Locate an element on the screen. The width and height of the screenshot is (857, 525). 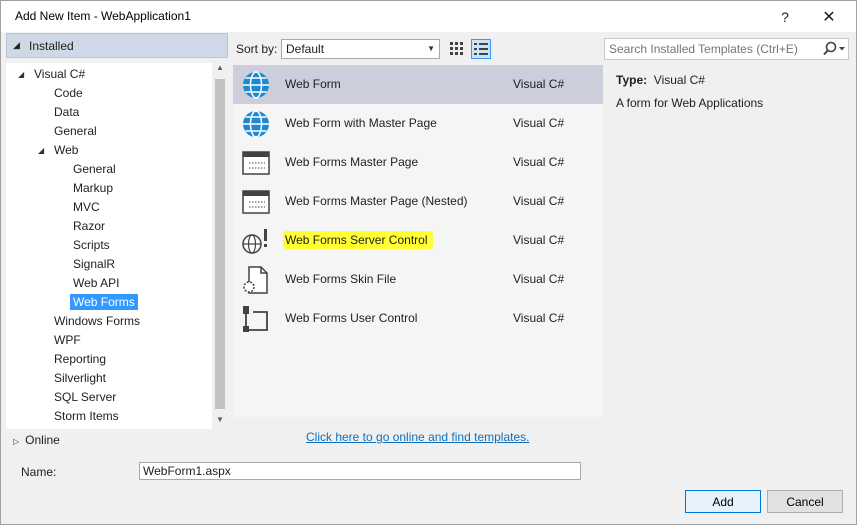
details-type: Type: Visual C# is located at coordinates (660, 80).